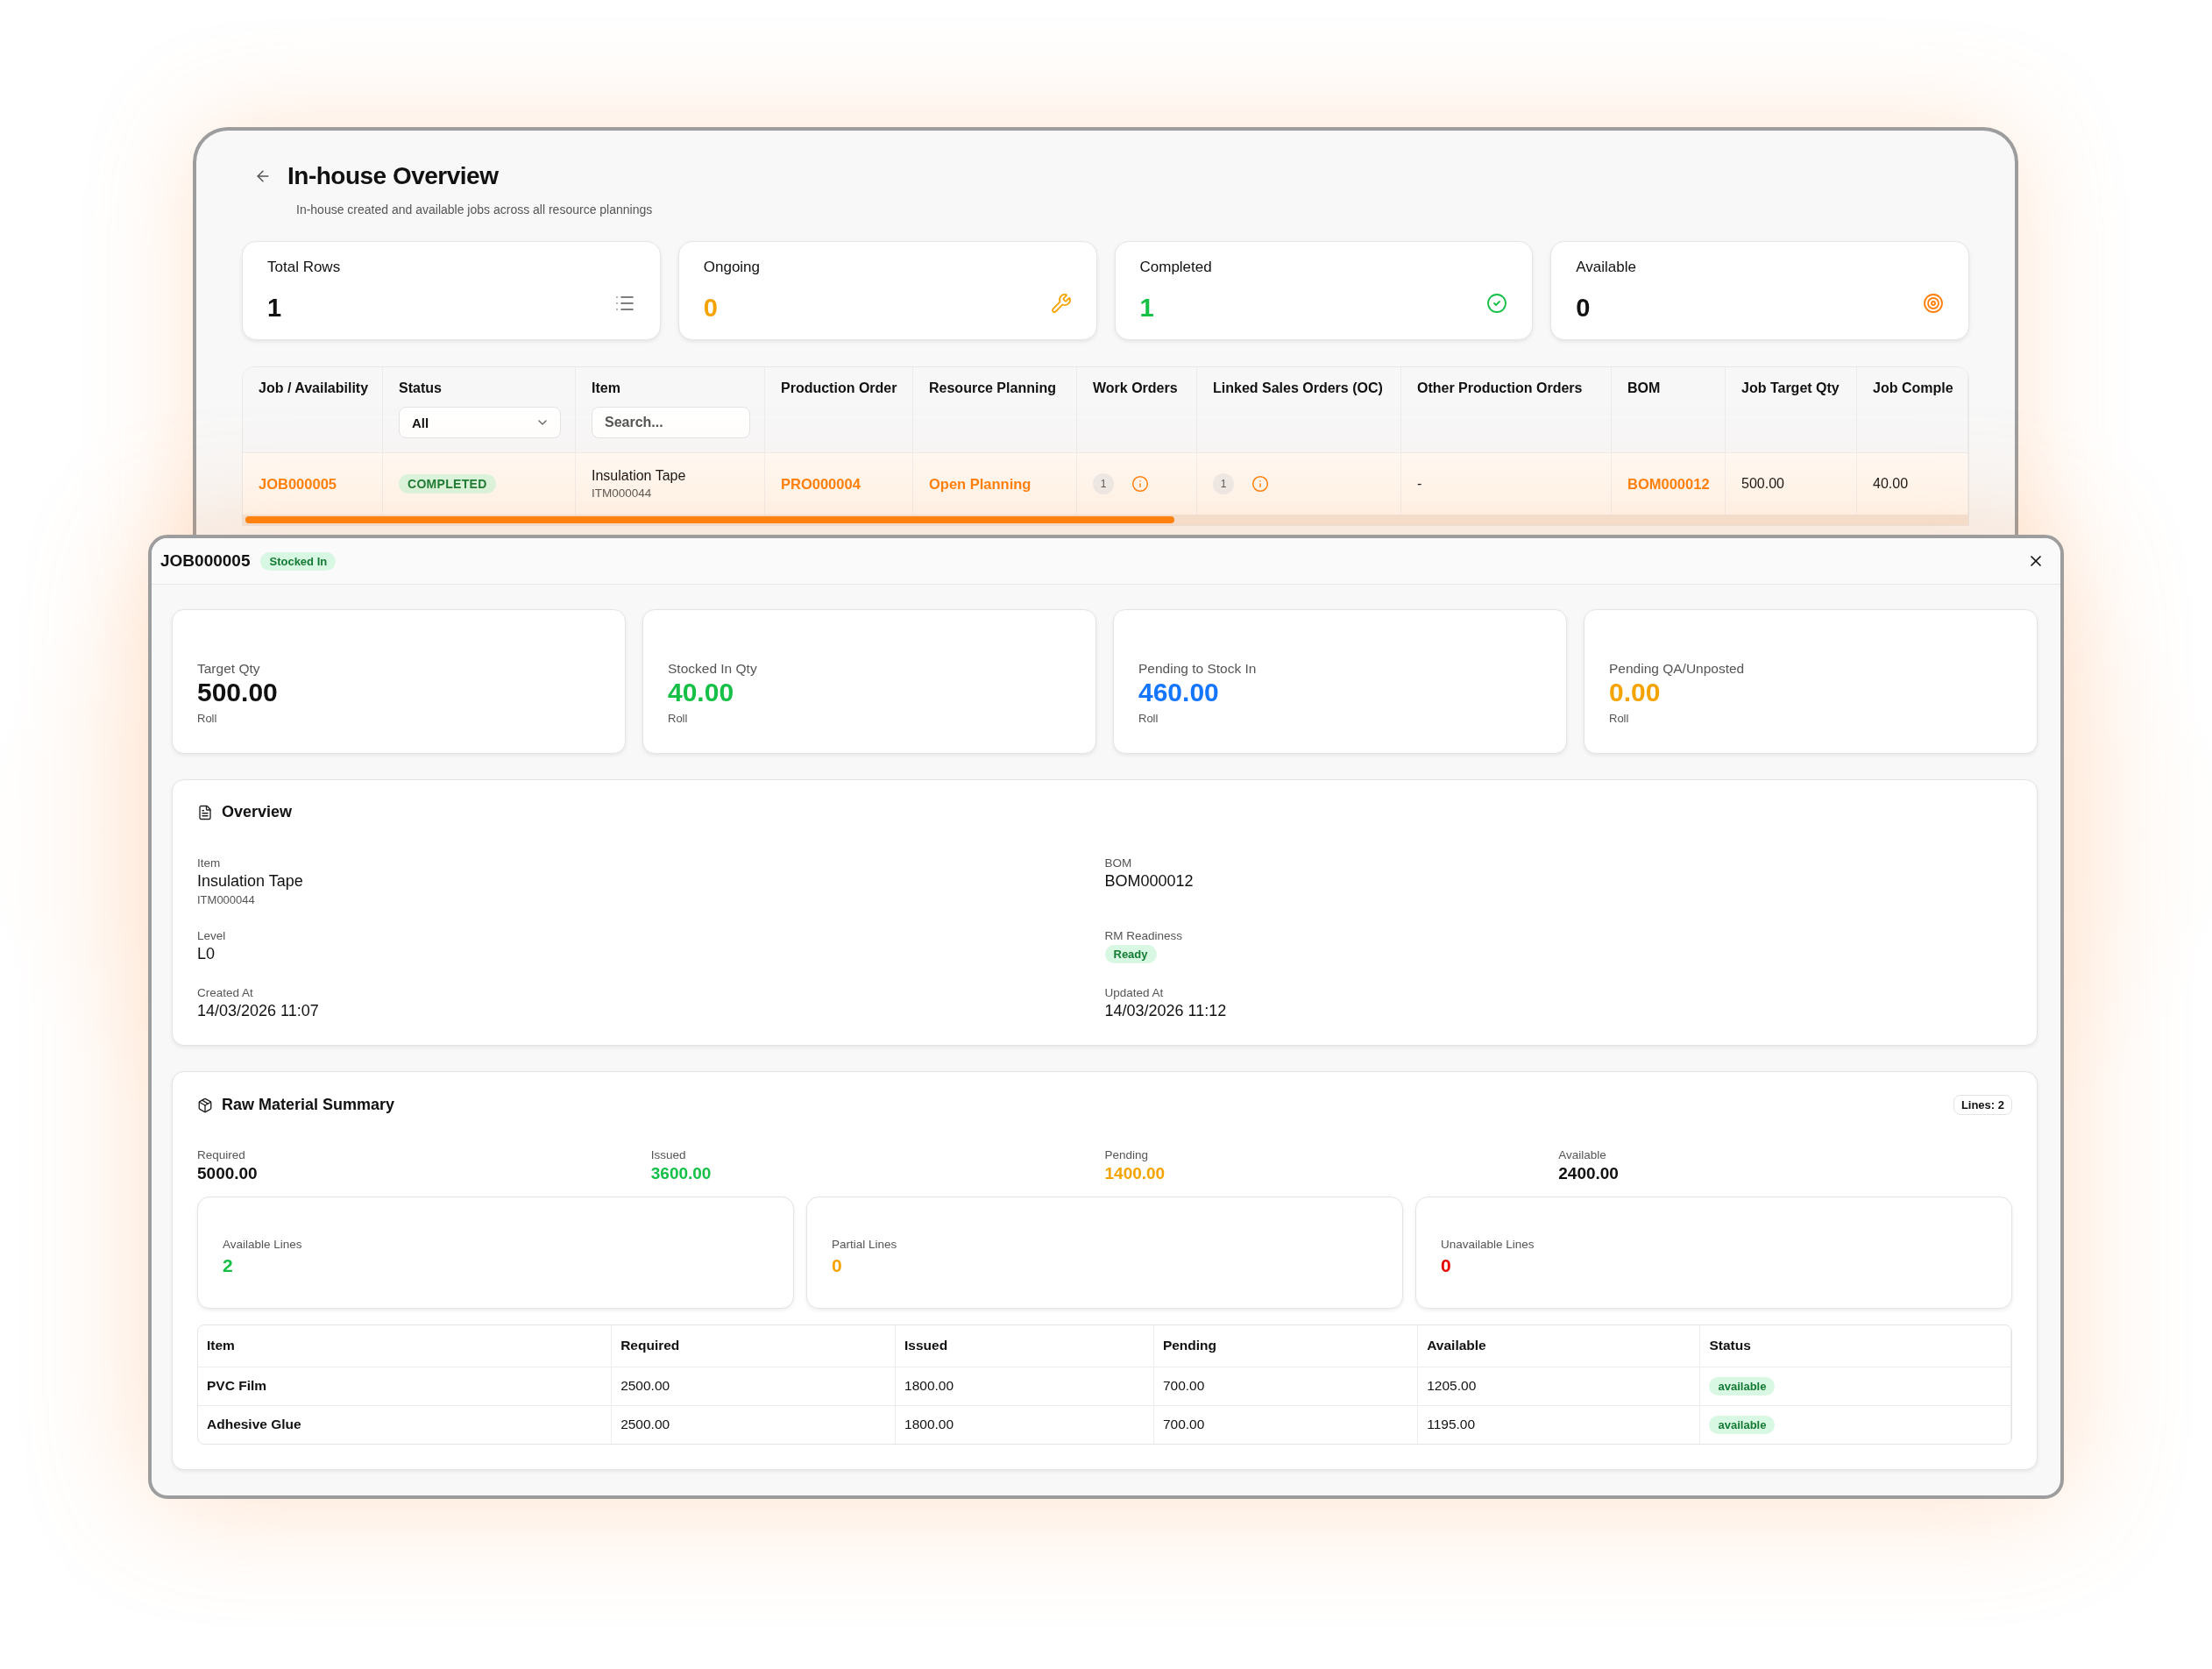  Describe the element at coordinates (1298, 388) in the screenshot. I see `column-header: Linked Sales Orders (OC)` at that location.